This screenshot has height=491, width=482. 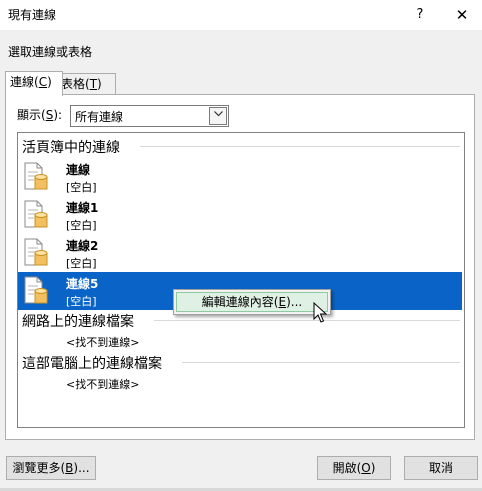 I want to click on connection-item: 連線1 [空白], so click(x=240, y=215).